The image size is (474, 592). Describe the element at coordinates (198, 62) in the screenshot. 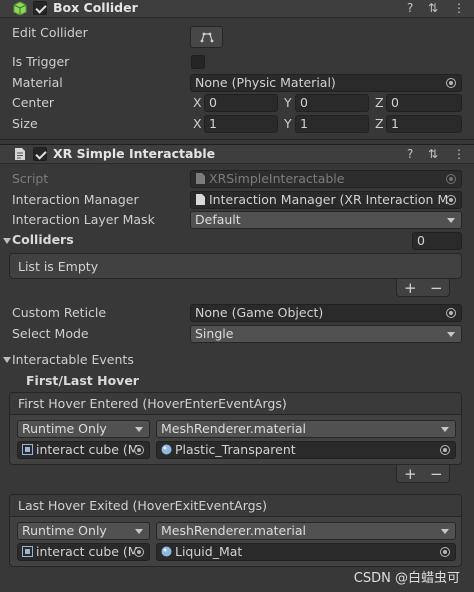

I see `is-trigger-checkbox` at that location.